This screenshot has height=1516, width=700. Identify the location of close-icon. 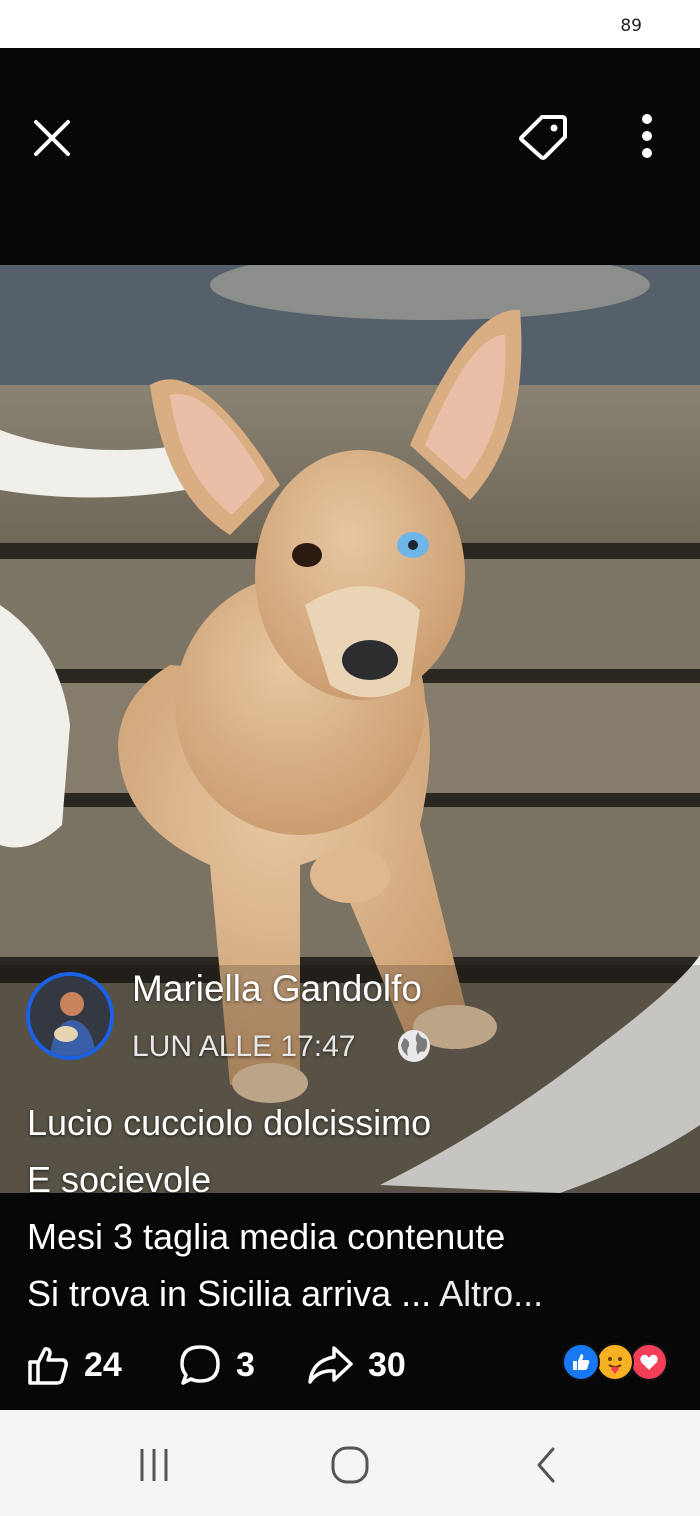
(52, 138).